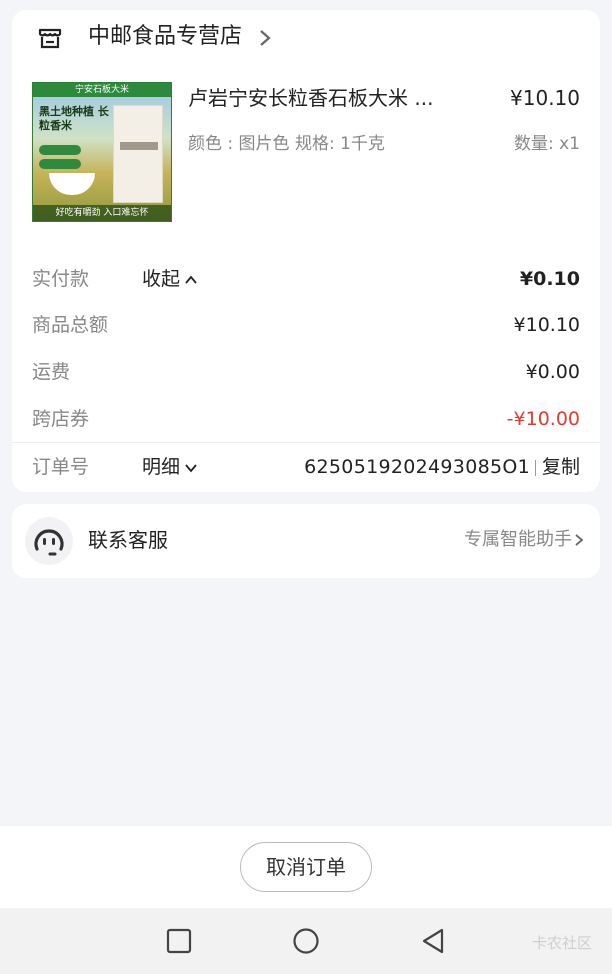  I want to click on copy-button: 复制, so click(561, 467).